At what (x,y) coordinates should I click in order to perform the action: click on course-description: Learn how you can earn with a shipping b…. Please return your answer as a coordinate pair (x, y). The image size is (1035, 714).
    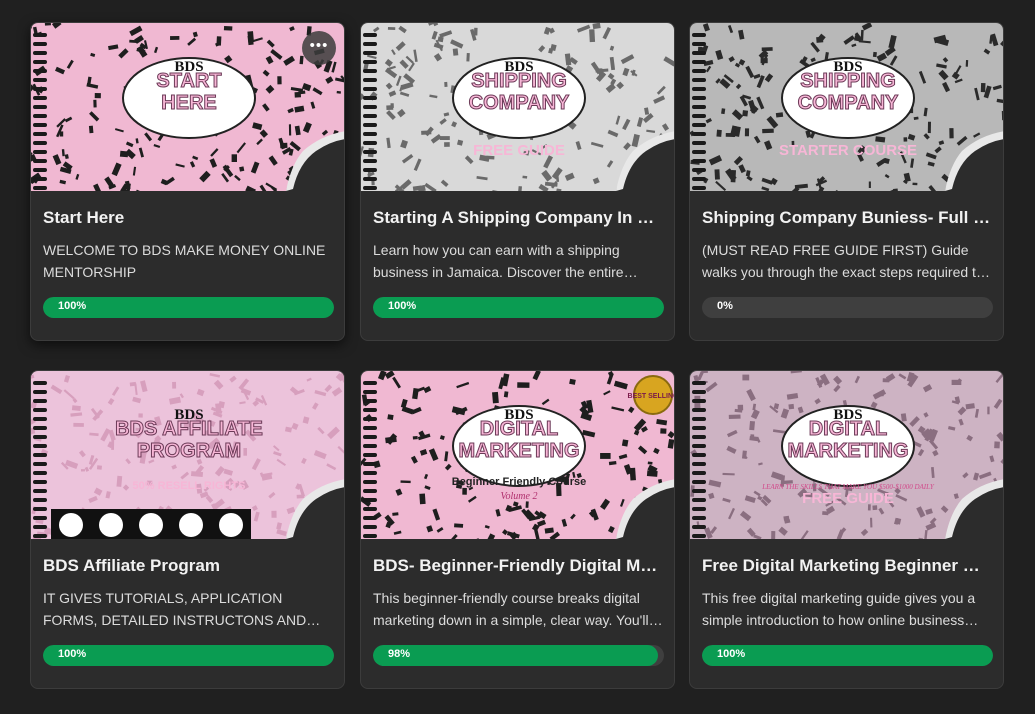
    Looking at the image, I should click on (498, 261).